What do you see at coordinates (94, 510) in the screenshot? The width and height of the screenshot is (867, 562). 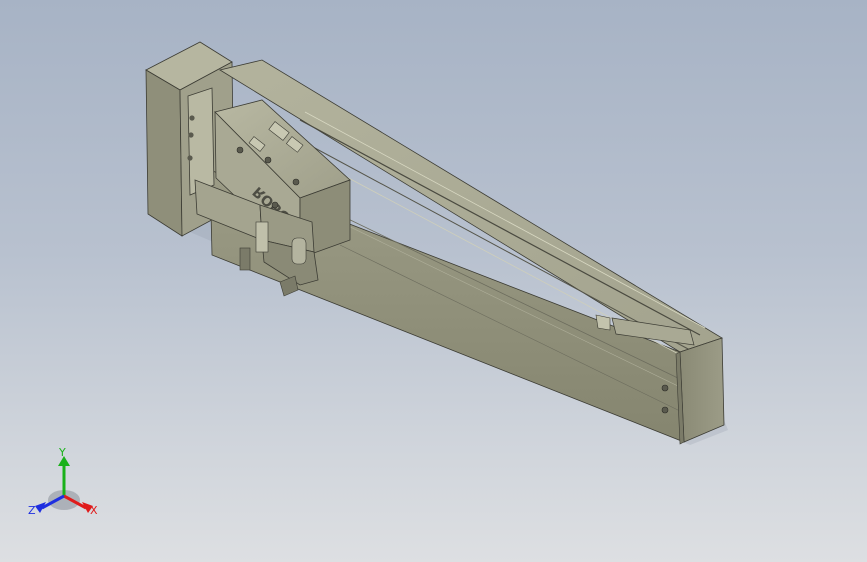 I see `x-axis-label: X` at bounding box center [94, 510].